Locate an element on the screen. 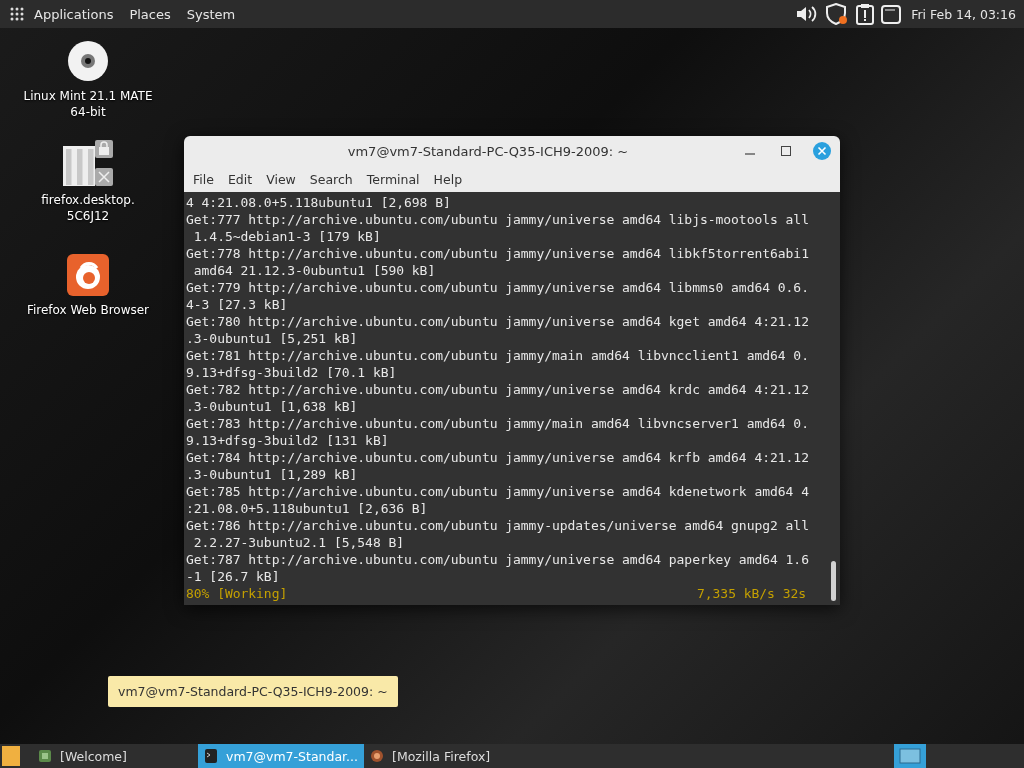 This screenshot has width=1024, height=768. show-desktop-icon is located at coordinates (11, 756).